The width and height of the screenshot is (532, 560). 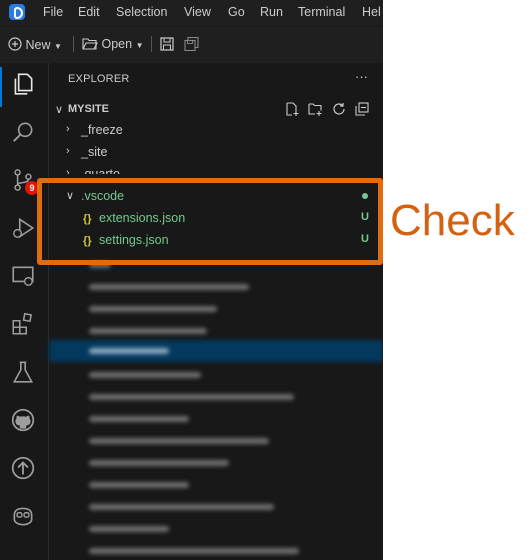 I want to click on menu-run: Run, so click(x=271, y=12).